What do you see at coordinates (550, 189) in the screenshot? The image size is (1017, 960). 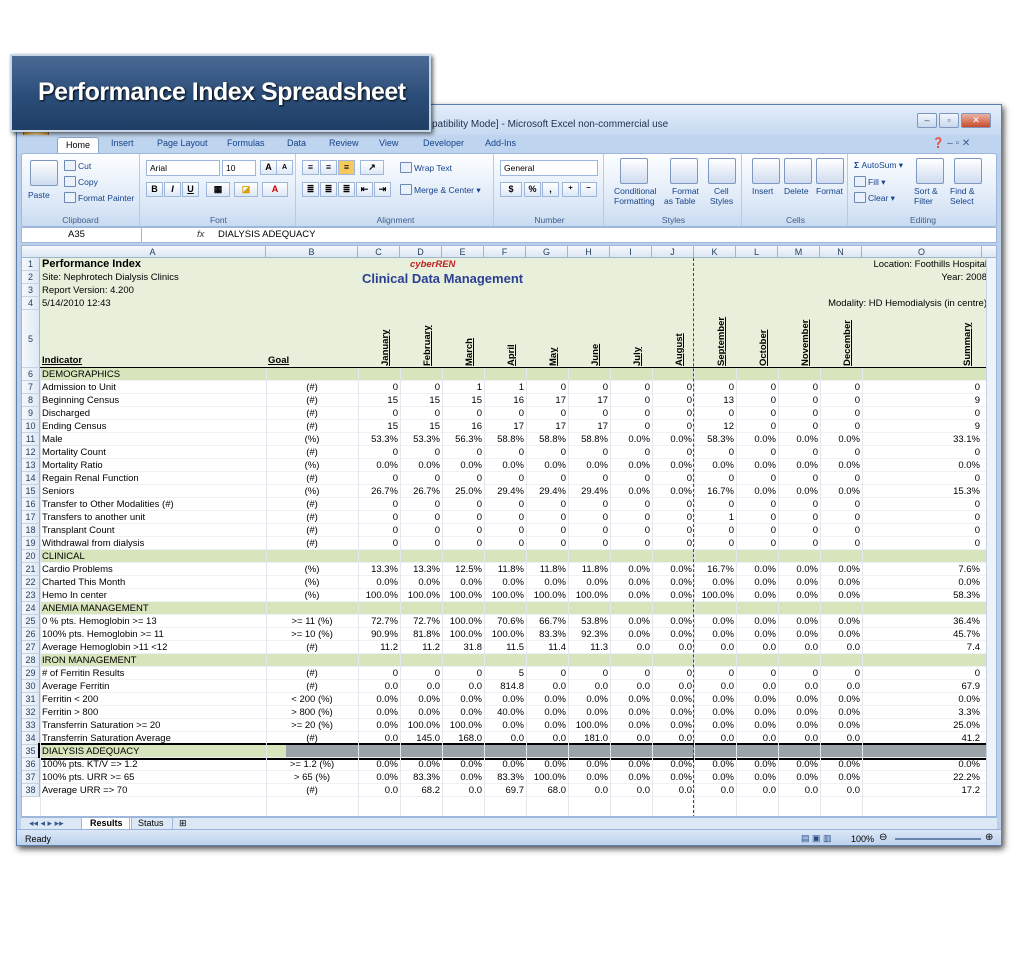 I see `comma-button: ,` at bounding box center [550, 189].